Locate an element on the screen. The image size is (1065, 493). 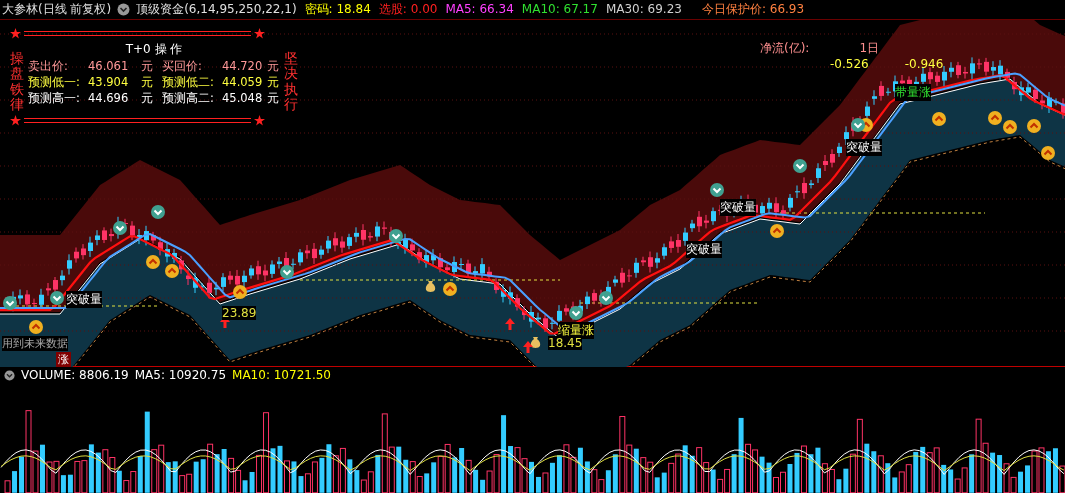
price-label: 卖出价: is located at coordinates (48, 65).